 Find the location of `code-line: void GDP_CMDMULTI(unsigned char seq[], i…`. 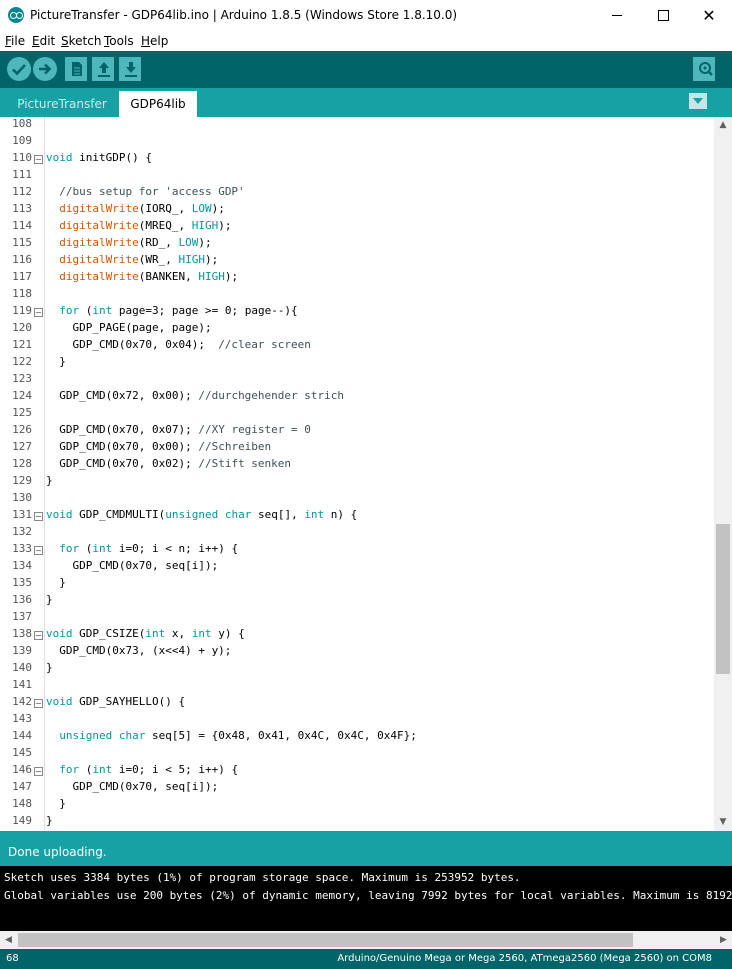

code-line: void GDP_CMDMULTI(unsigned char seq[], i… is located at coordinates (202, 514).